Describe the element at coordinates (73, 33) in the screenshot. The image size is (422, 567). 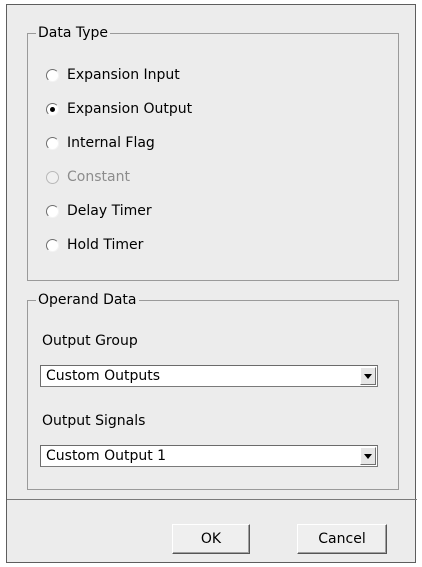
I see `data-type-group-title: Data Type` at that location.